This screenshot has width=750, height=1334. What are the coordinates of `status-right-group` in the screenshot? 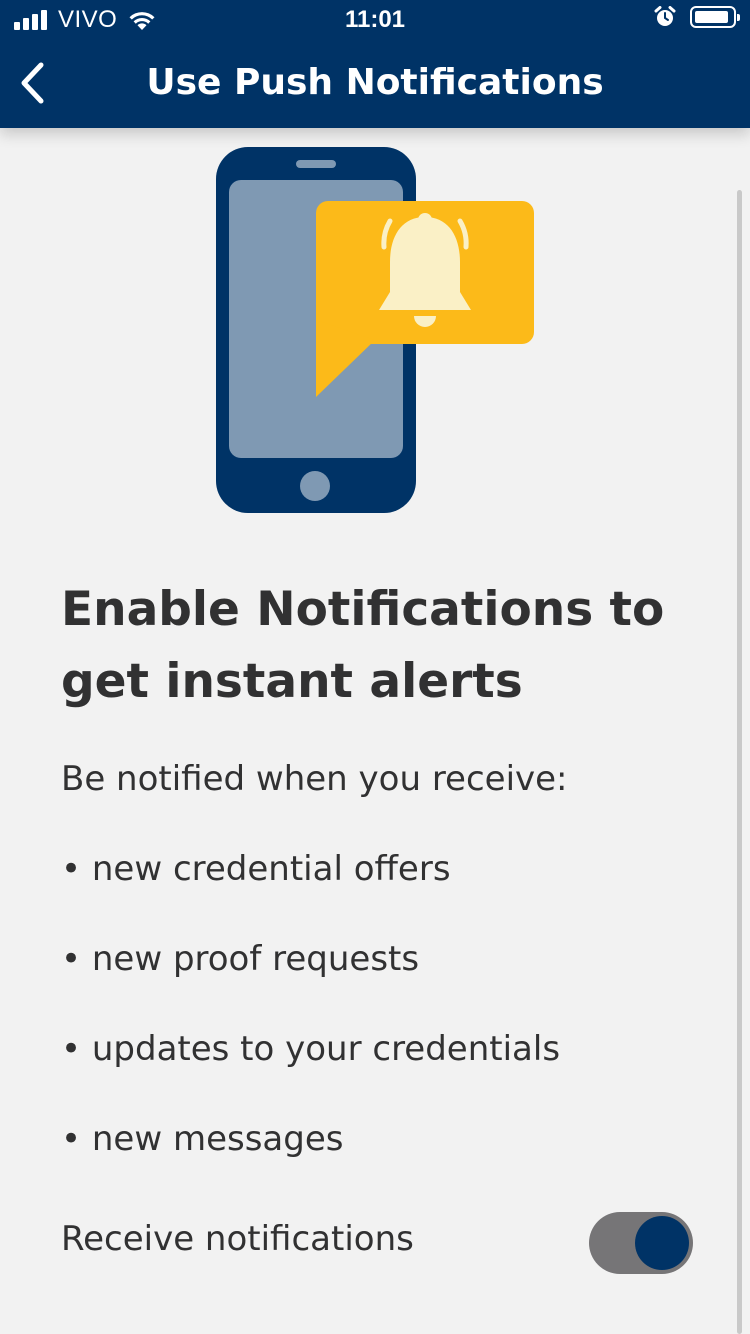 It's located at (697, 17).